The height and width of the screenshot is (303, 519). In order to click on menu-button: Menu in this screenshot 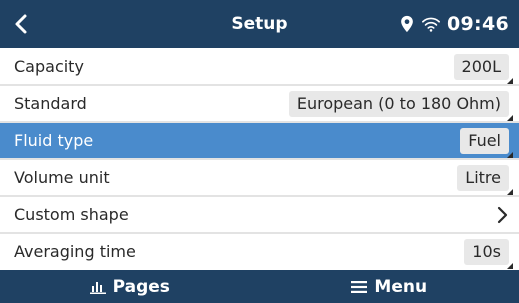, I will do `click(389, 286)`.